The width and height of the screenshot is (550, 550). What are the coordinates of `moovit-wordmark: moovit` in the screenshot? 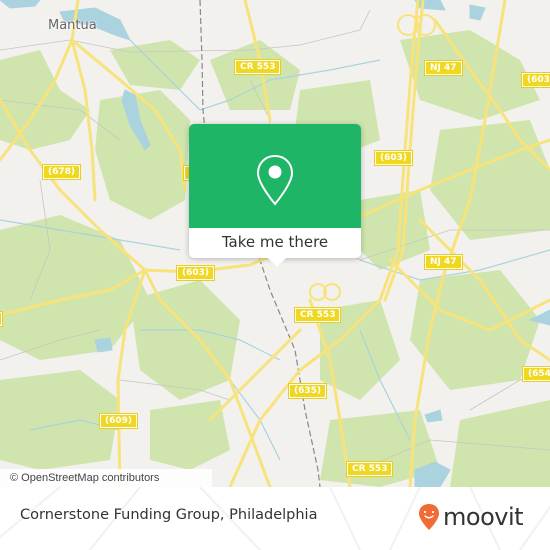 It's located at (483, 517).